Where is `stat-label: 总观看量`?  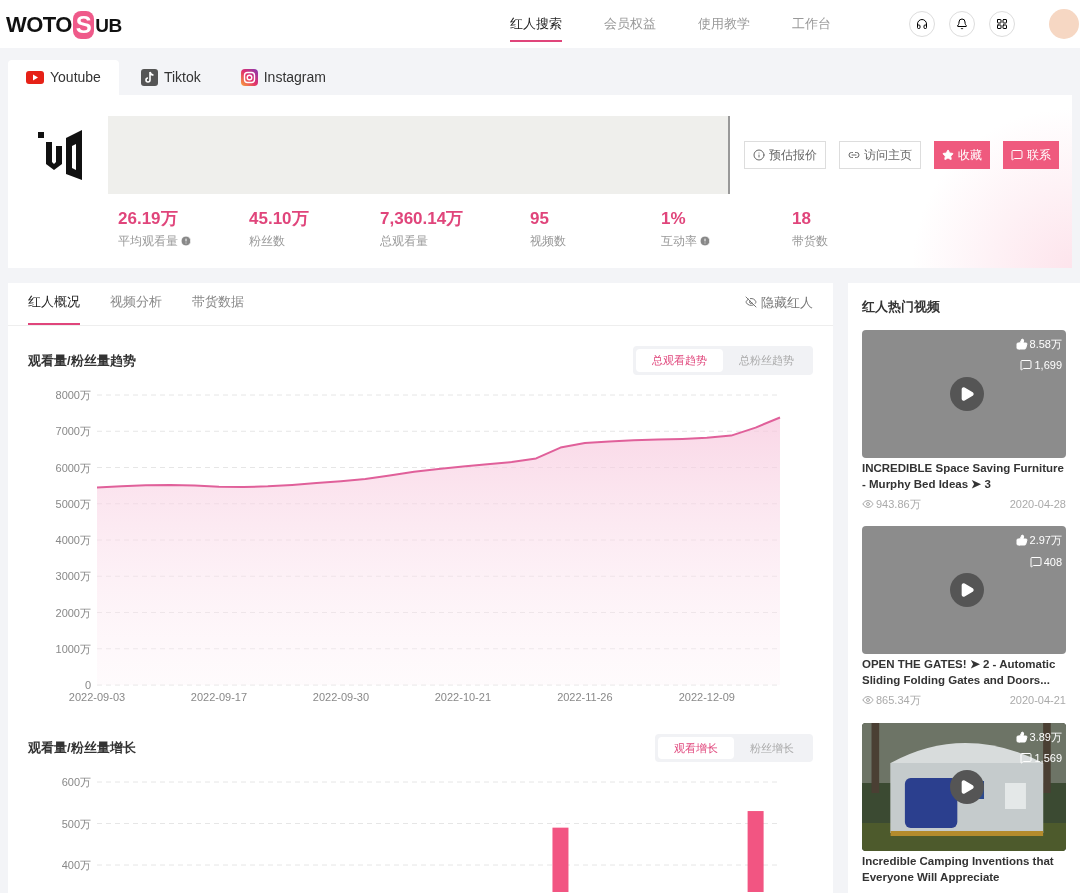 stat-label: 总观看量 is located at coordinates (404, 241).